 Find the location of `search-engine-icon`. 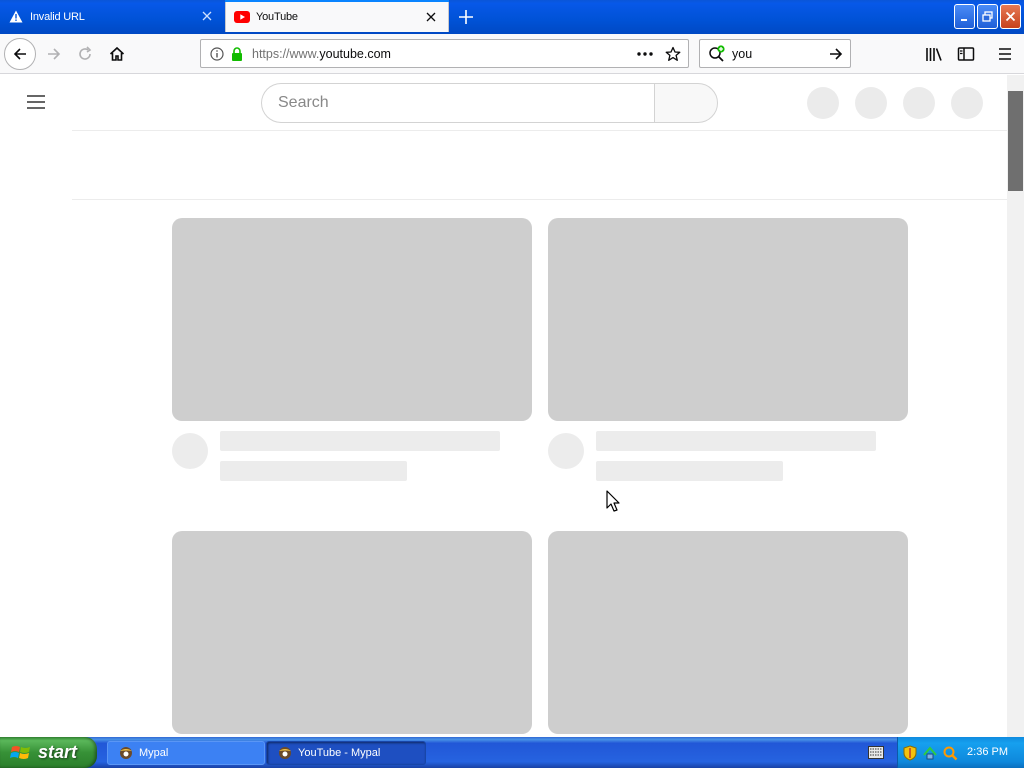

search-engine-icon is located at coordinates (717, 53).